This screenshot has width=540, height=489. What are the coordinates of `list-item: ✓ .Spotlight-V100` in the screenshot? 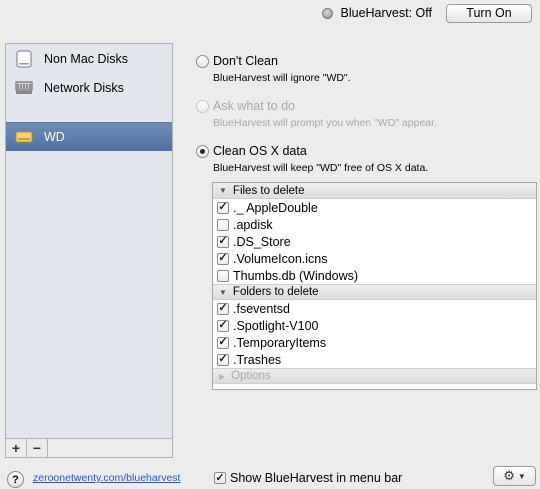 It's located at (374, 325).